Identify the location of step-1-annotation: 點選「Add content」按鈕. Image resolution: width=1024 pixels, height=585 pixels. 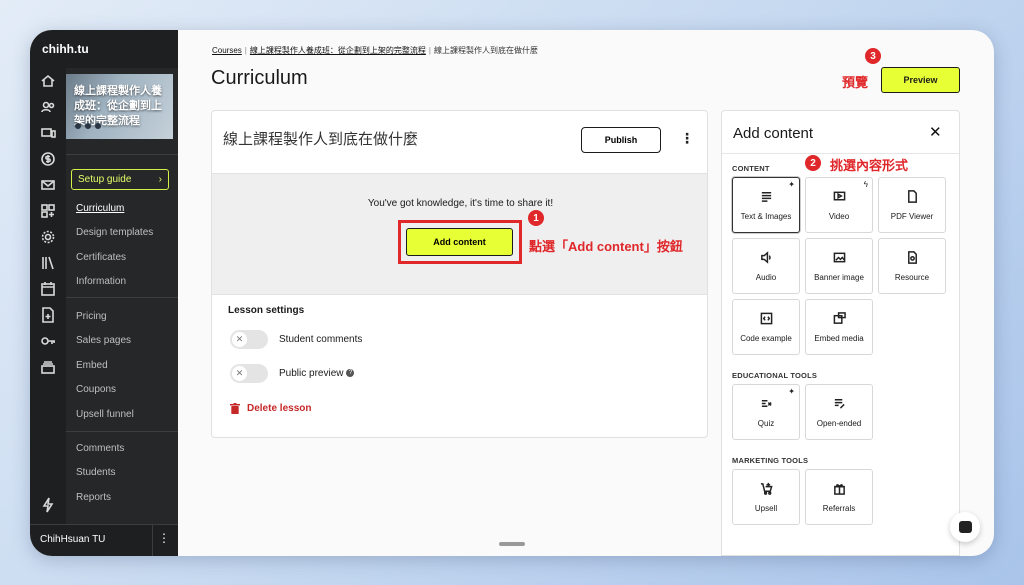
(606, 246).